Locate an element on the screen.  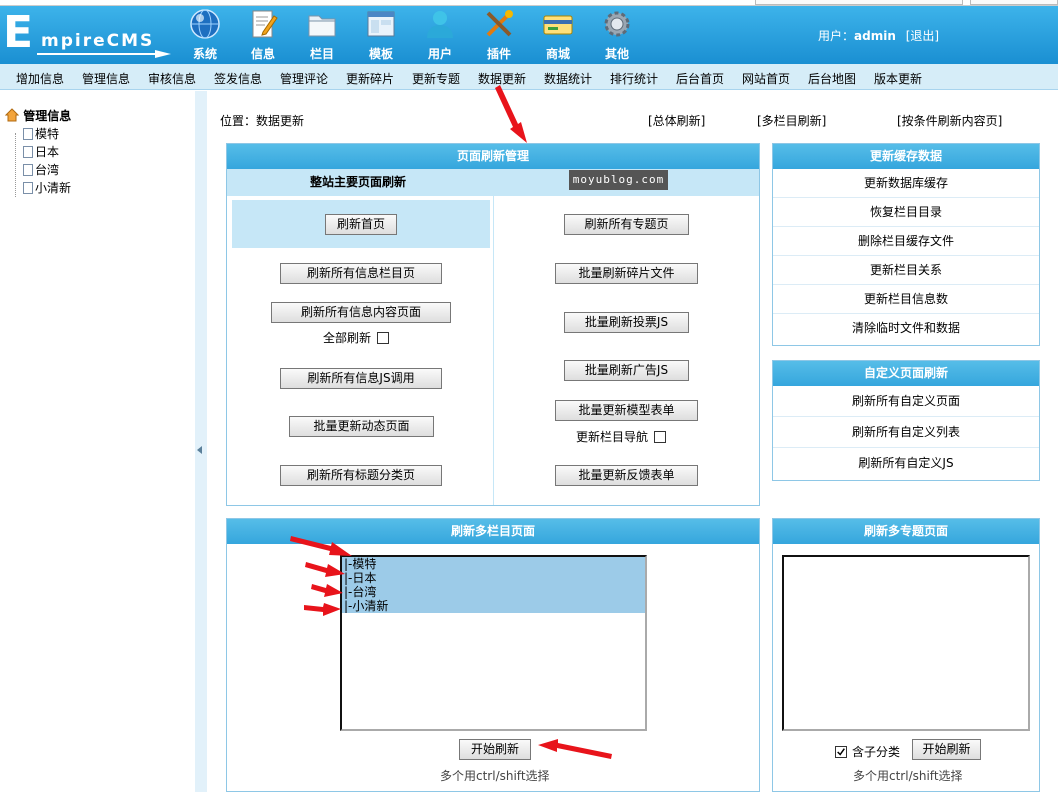
info-tree: 管理信息 模特 日本 台湾 小清新 is located at coordinates (38, 152).